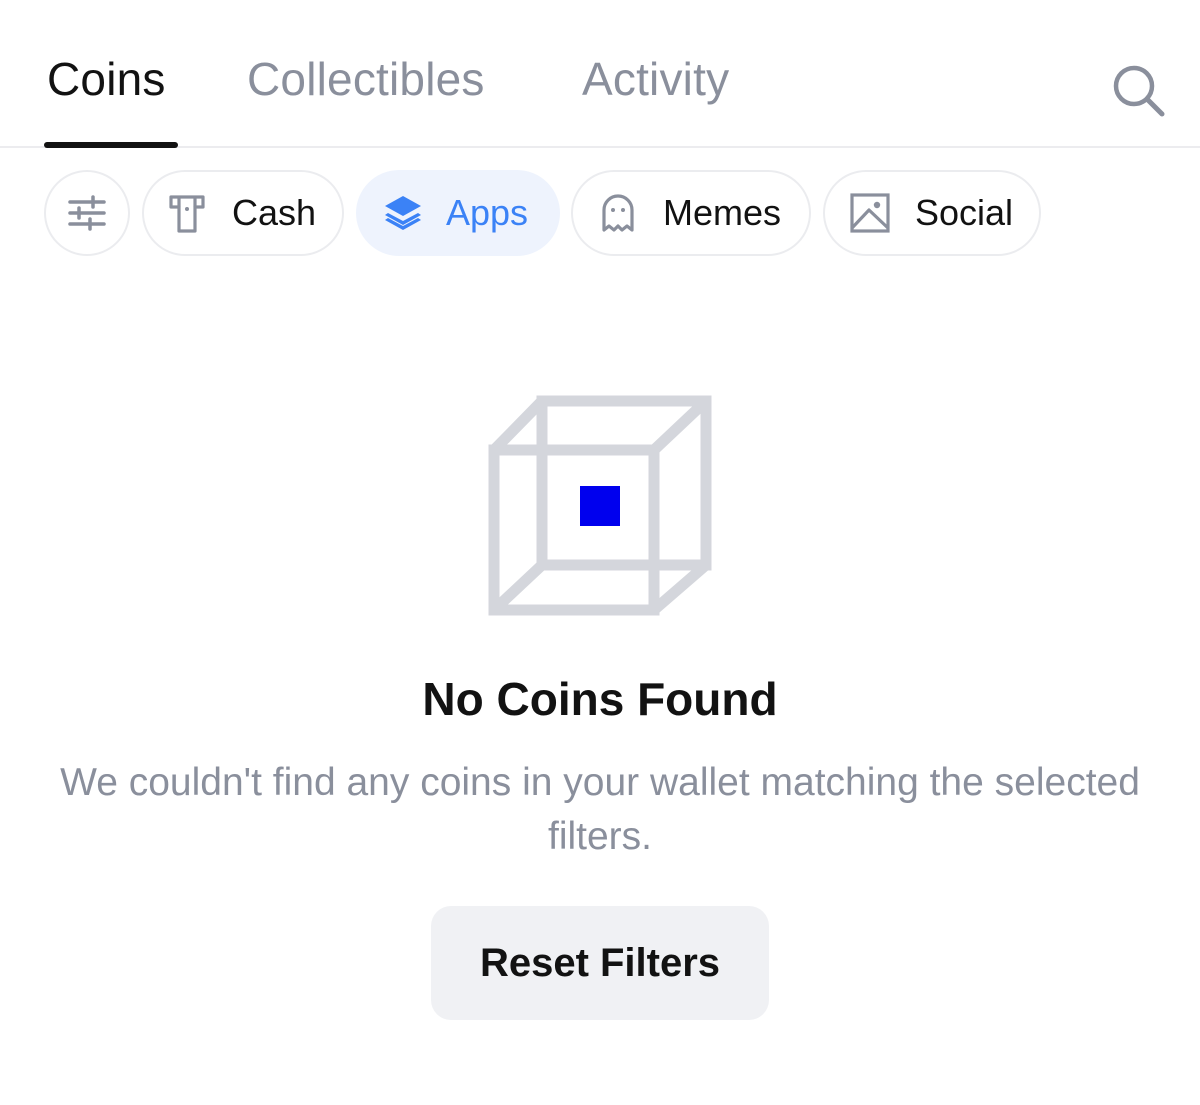 The height and width of the screenshot is (1105, 1200). I want to click on tab-activity: Activity, so click(655, 79).